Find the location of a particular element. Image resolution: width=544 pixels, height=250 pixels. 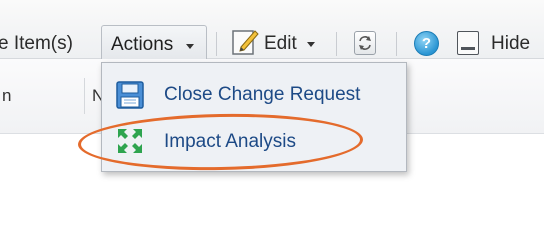

menu-item-close-change-request: Close Change Request is located at coordinates (254, 95).